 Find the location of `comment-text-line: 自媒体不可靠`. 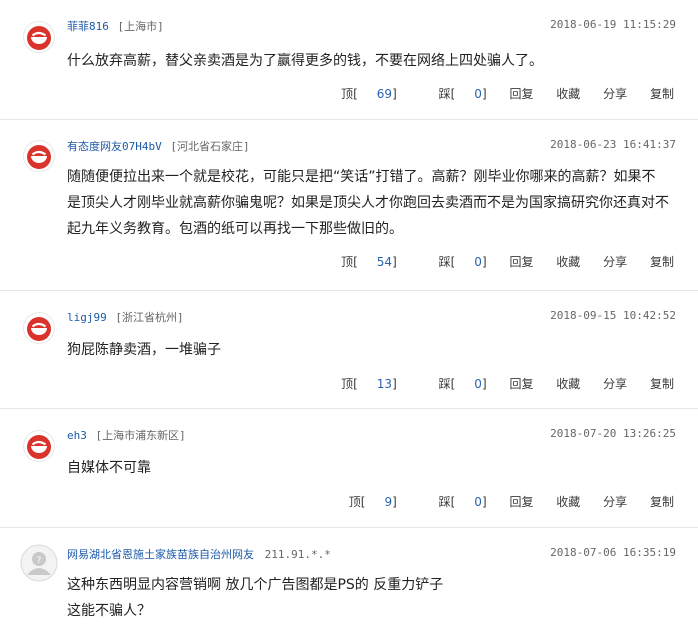

comment-text-line: 自媒体不可靠 is located at coordinates (109, 468).